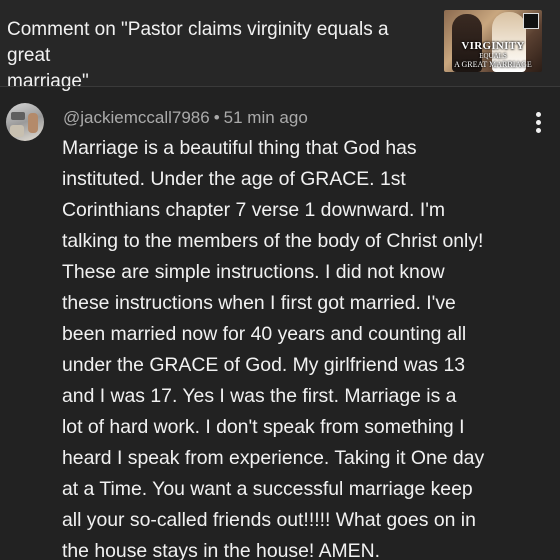  Describe the element at coordinates (25, 122) in the screenshot. I see `avatar` at that location.